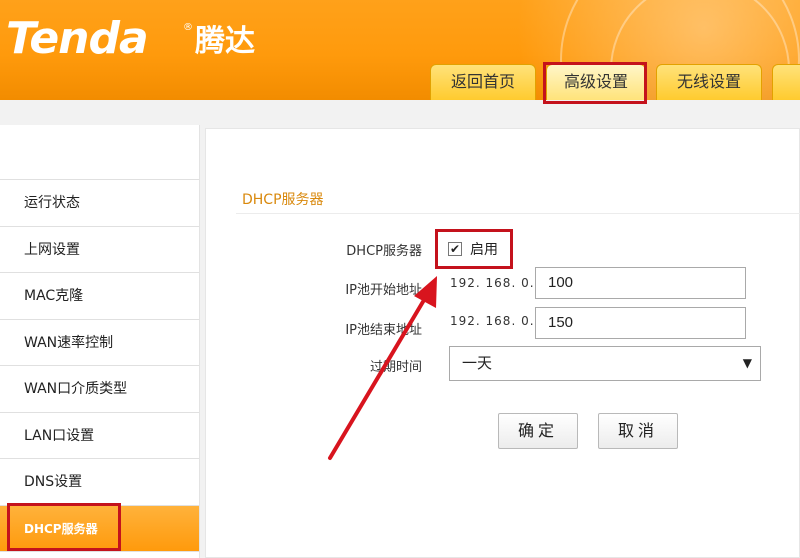 Image resolution: width=800 pixels, height=558 pixels. What do you see at coordinates (77, 38) in the screenshot?
I see `brand-logo: Tenda` at bounding box center [77, 38].